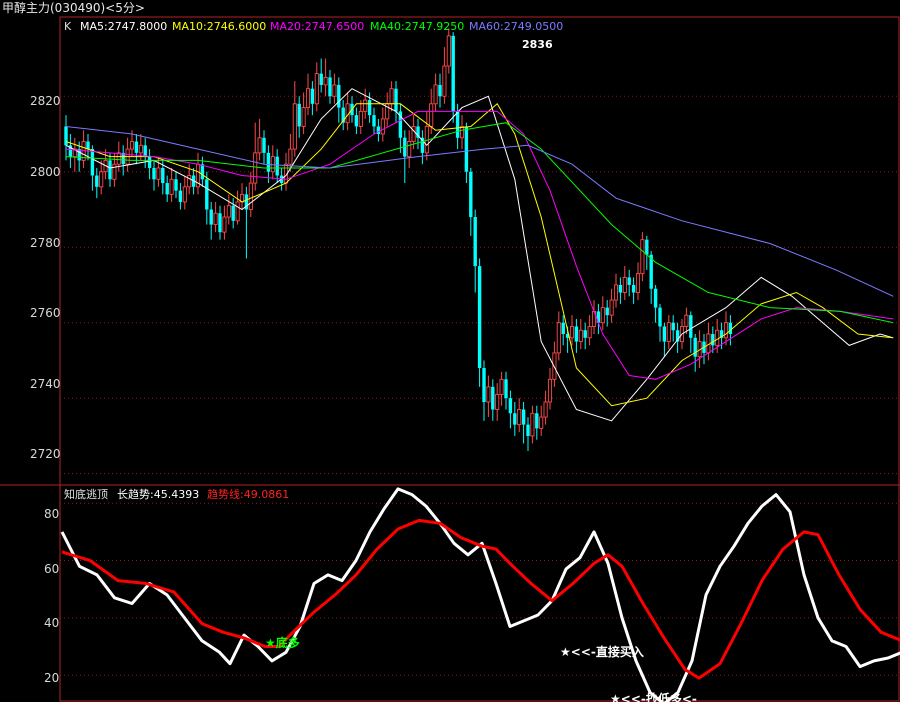  I want to click on sub-y-tick-80: 80, so click(51, 514).